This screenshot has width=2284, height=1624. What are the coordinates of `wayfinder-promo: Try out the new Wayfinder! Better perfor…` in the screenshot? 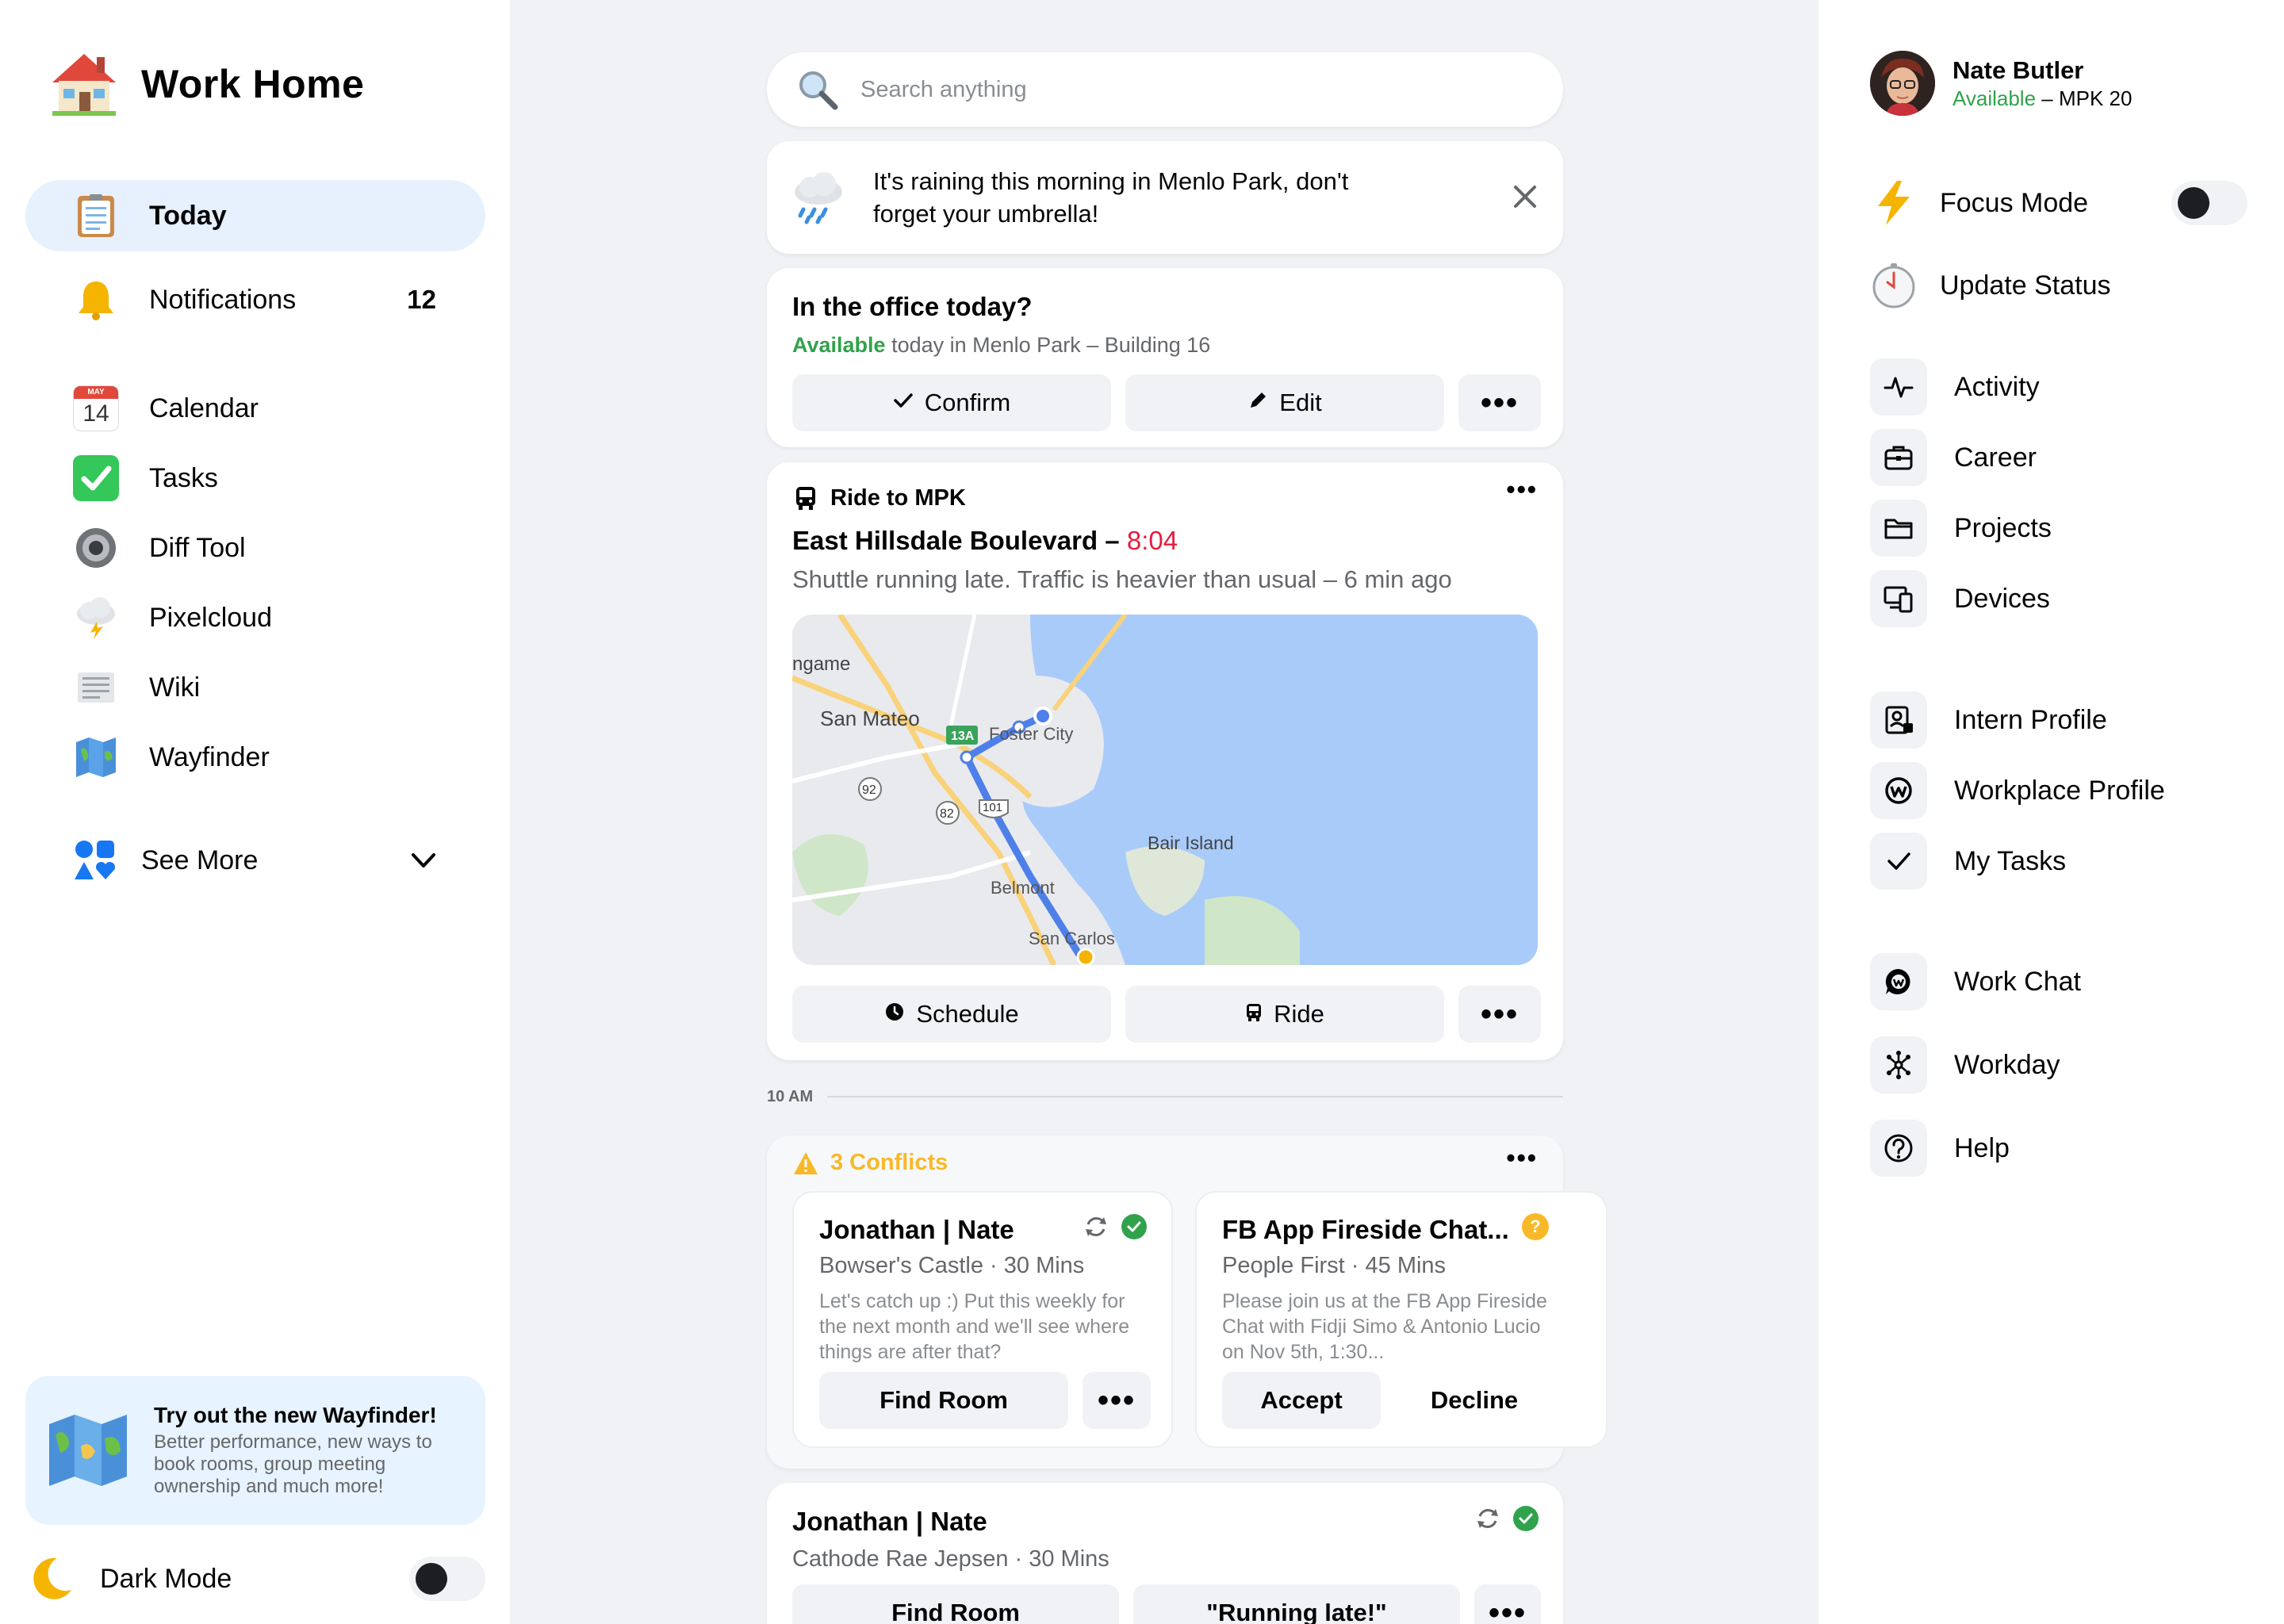 It's located at (255, 1450).